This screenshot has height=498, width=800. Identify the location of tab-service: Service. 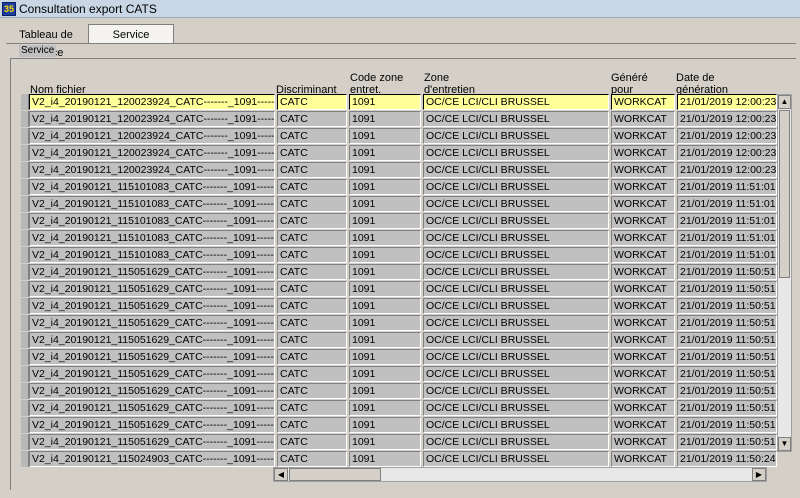
(131, 34).